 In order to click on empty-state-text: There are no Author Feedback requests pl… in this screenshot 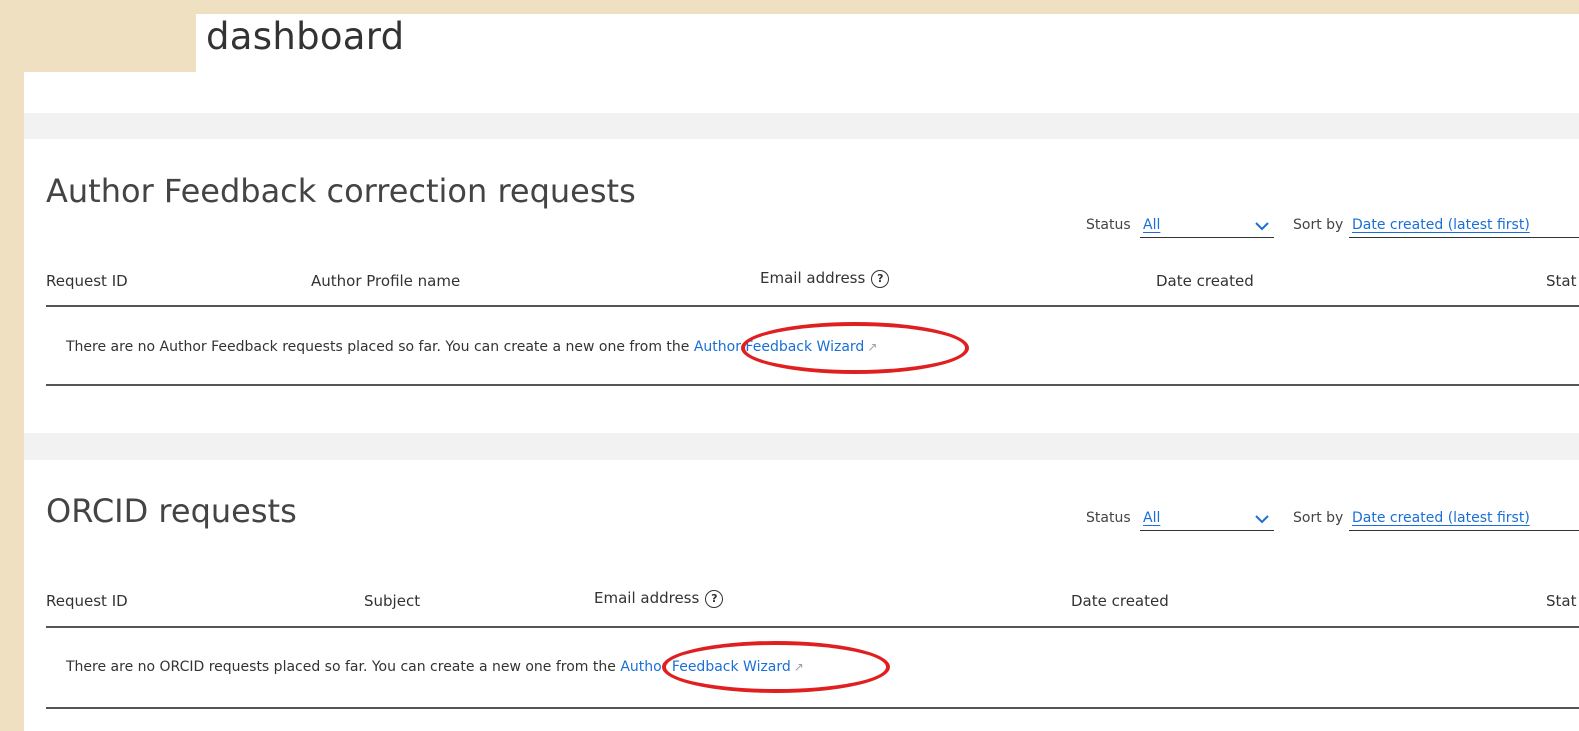, I will do `click(378, 347)`.